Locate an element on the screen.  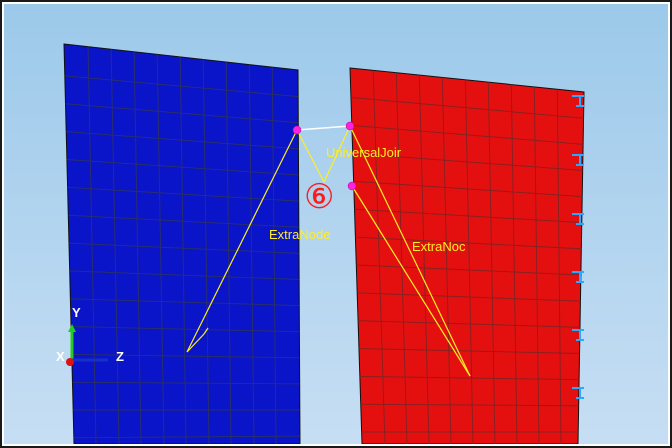
step-marker-six: ⑥ is located at coordinates (319, 197).